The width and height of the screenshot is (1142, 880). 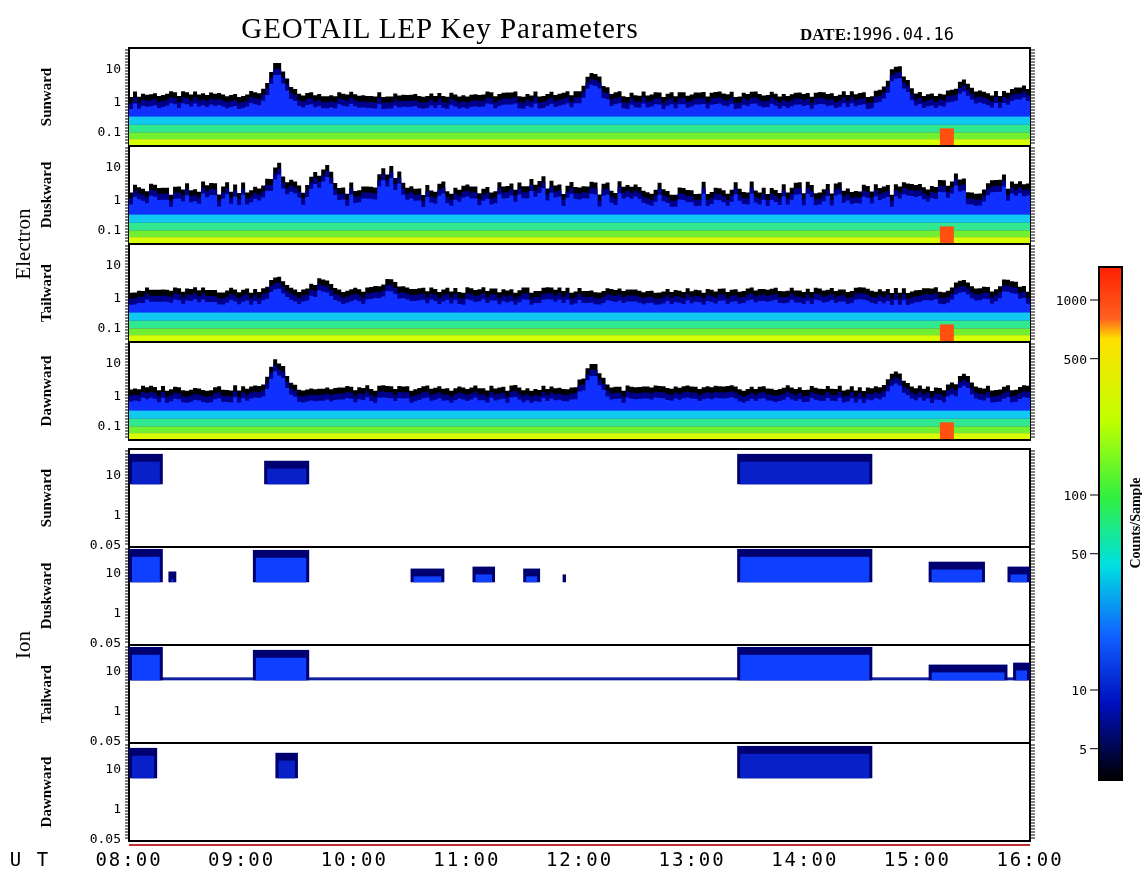 I want to click on x-axis-label: U T, so click(x=30, y=859).